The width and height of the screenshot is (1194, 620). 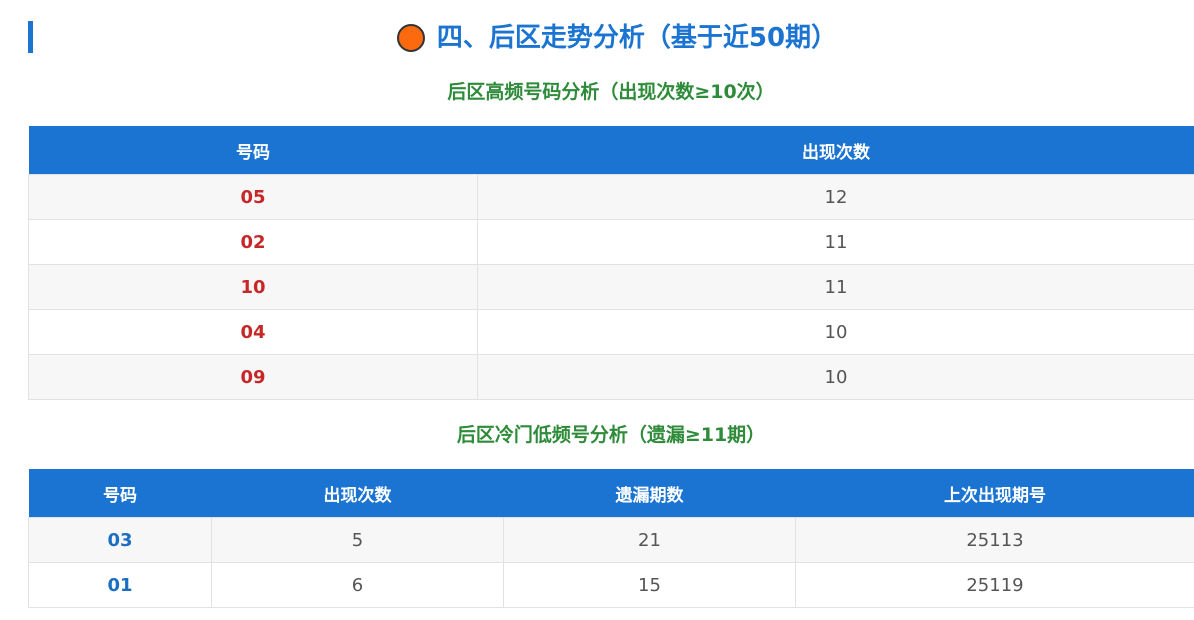 I want to click on header-missed: 遗漏期数, so click(x=649, y=493).